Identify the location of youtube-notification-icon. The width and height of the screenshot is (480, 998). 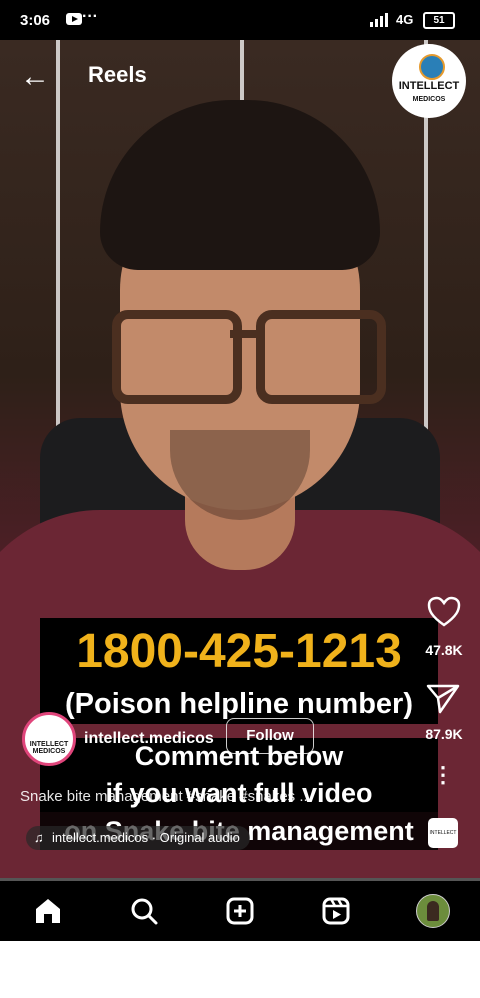
(74, 19).